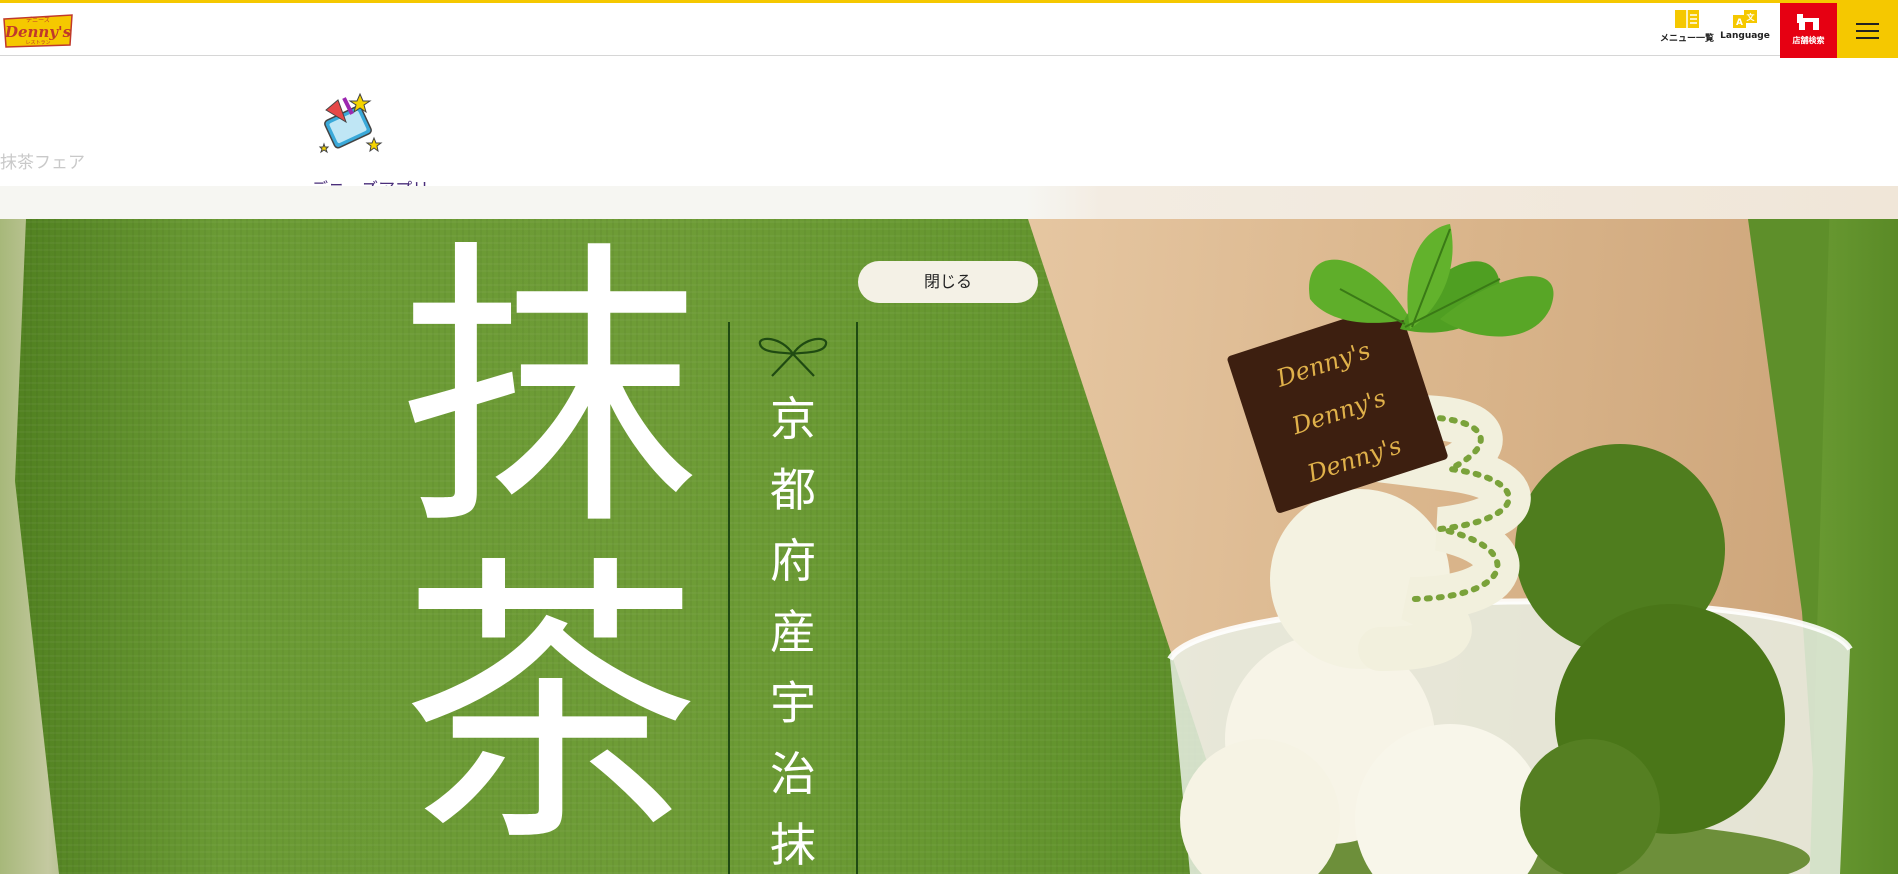 The image size is (1898, 874). Describe the element at coordinates (1739, 23) in the screenshot. I see `svg-text: A` at that location.